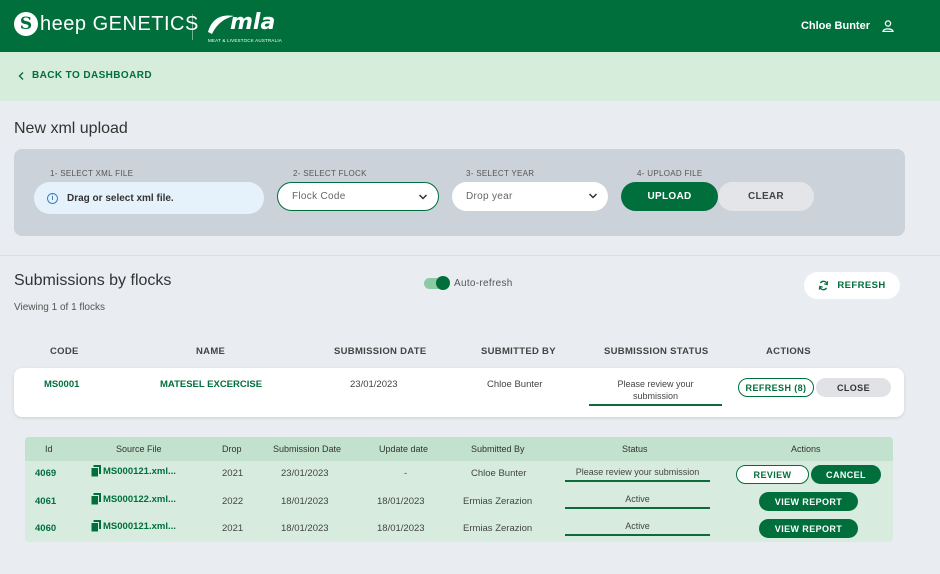 This screenshot has width=940, height=574. I want to click on flock-submission-date: 23/01/2023, so click(374, 384).